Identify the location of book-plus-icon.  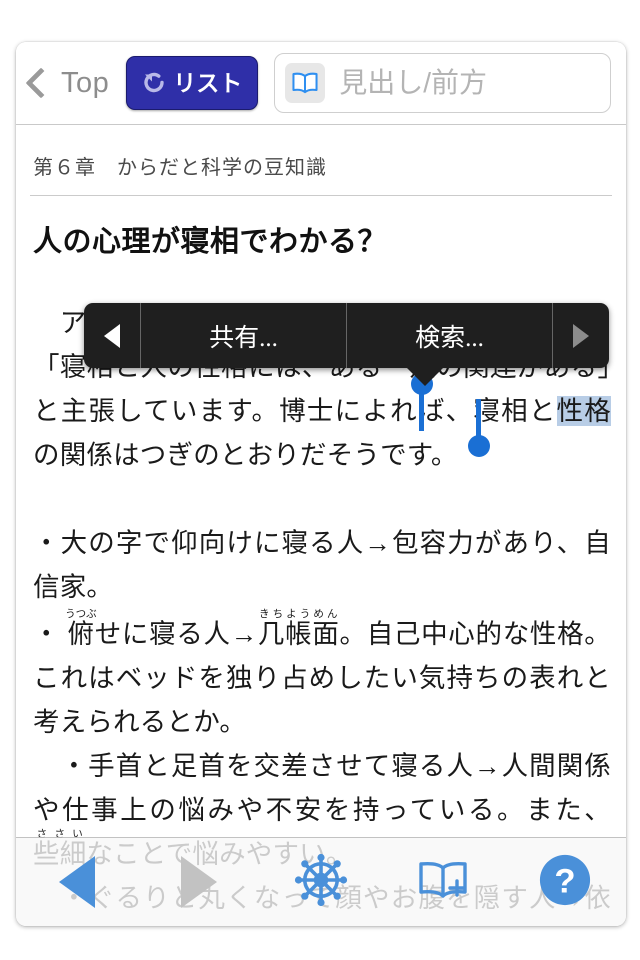
(443, 882).